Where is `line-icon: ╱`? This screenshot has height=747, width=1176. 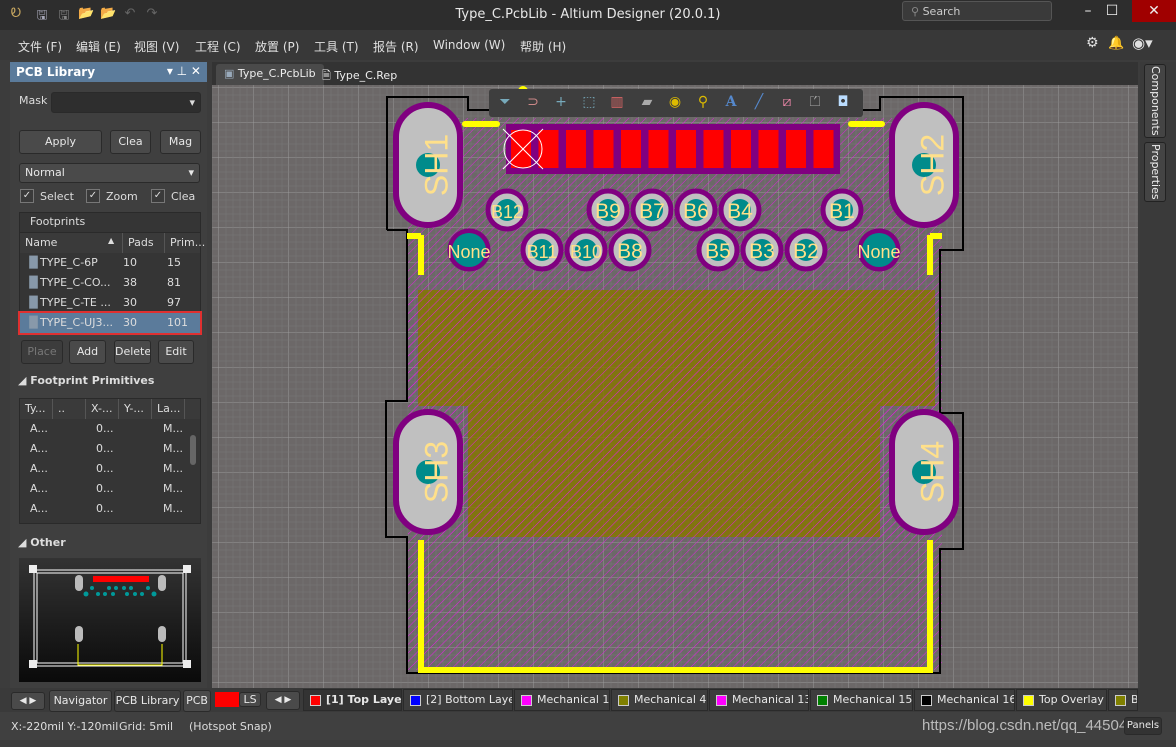 line-icon: ╱ is located at coordinates (759, 103).